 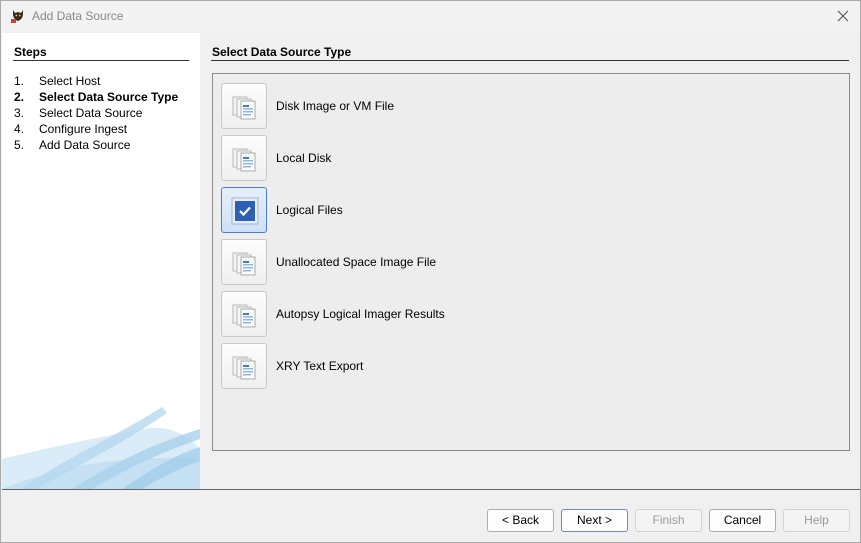 I want to click on type-option-logical-imager: Autopsy Logical Imager Results, so click(x=421, y=314).